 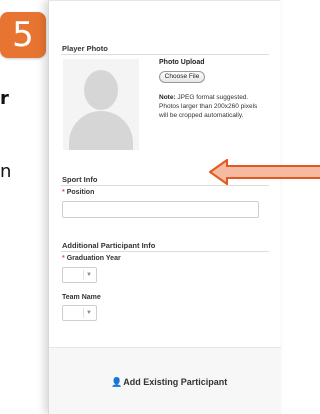 I want to click on graduation-year-label-text: Graduation Year, so click(x=93, y=258).